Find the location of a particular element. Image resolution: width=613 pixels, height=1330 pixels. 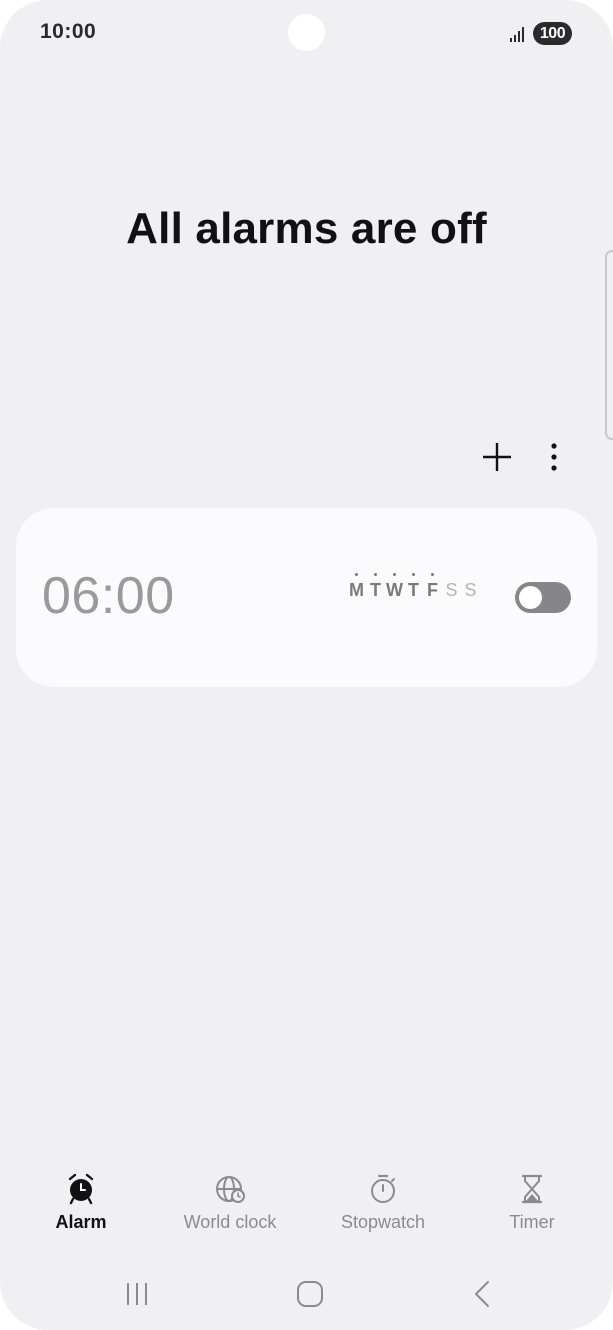

tab-label: Stopwatch is located at coordinates (383, 1222).